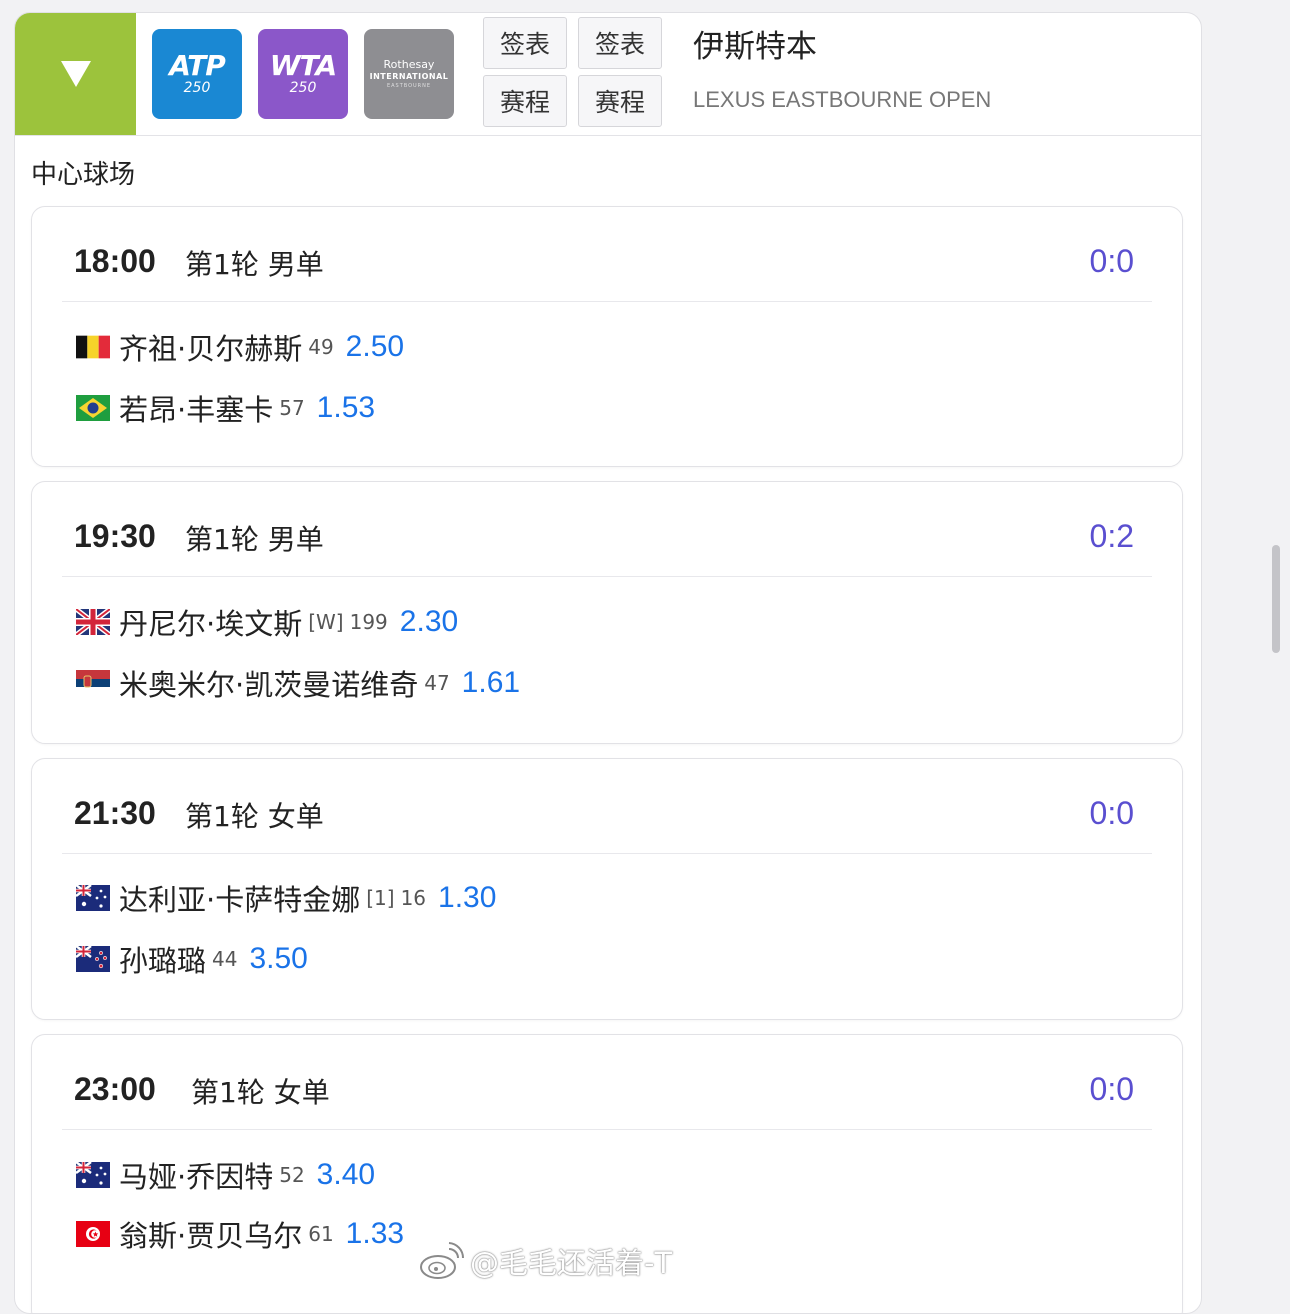 The image size is (1290, 1314). I want to click on match-time: 23:00, so click(115, 1089).